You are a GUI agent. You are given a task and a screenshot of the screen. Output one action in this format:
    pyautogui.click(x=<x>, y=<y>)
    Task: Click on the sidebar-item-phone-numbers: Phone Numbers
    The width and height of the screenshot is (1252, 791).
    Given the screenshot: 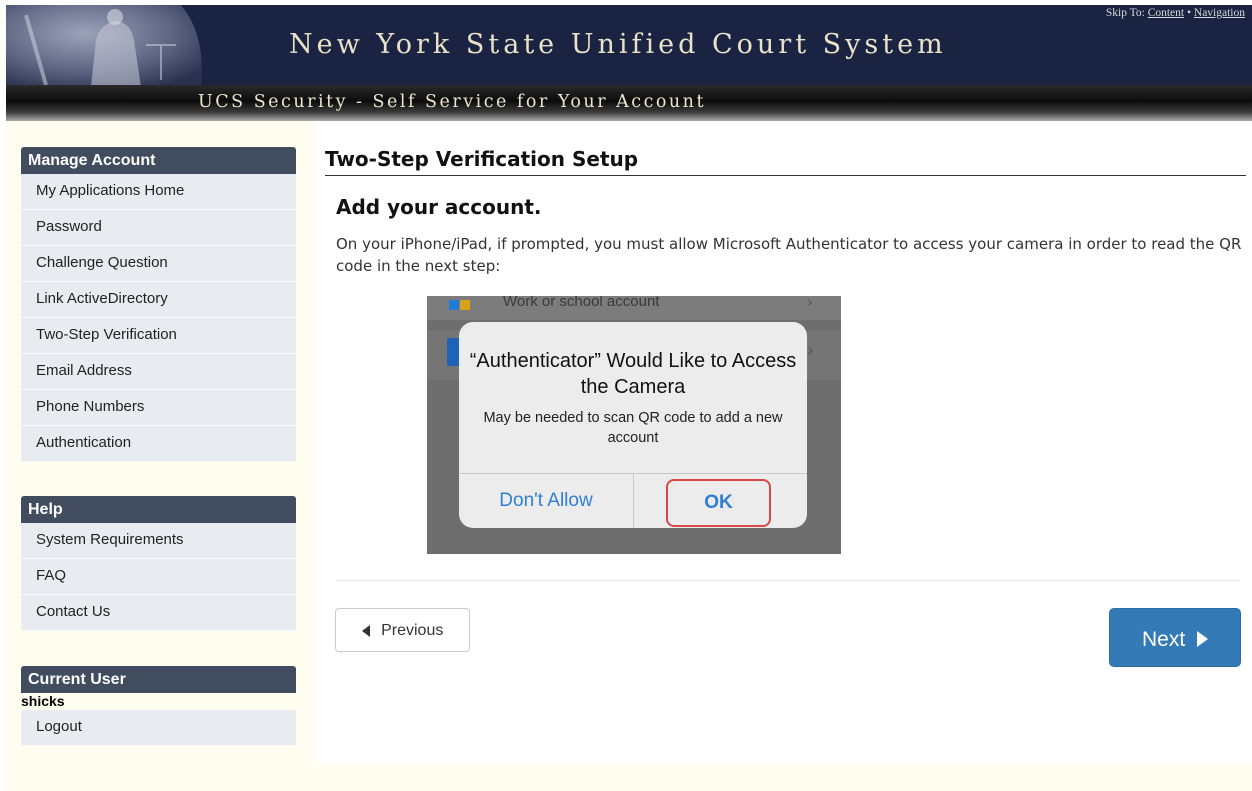 What is the action you would take?
    pyautogui.click(x=158, y=408)
    